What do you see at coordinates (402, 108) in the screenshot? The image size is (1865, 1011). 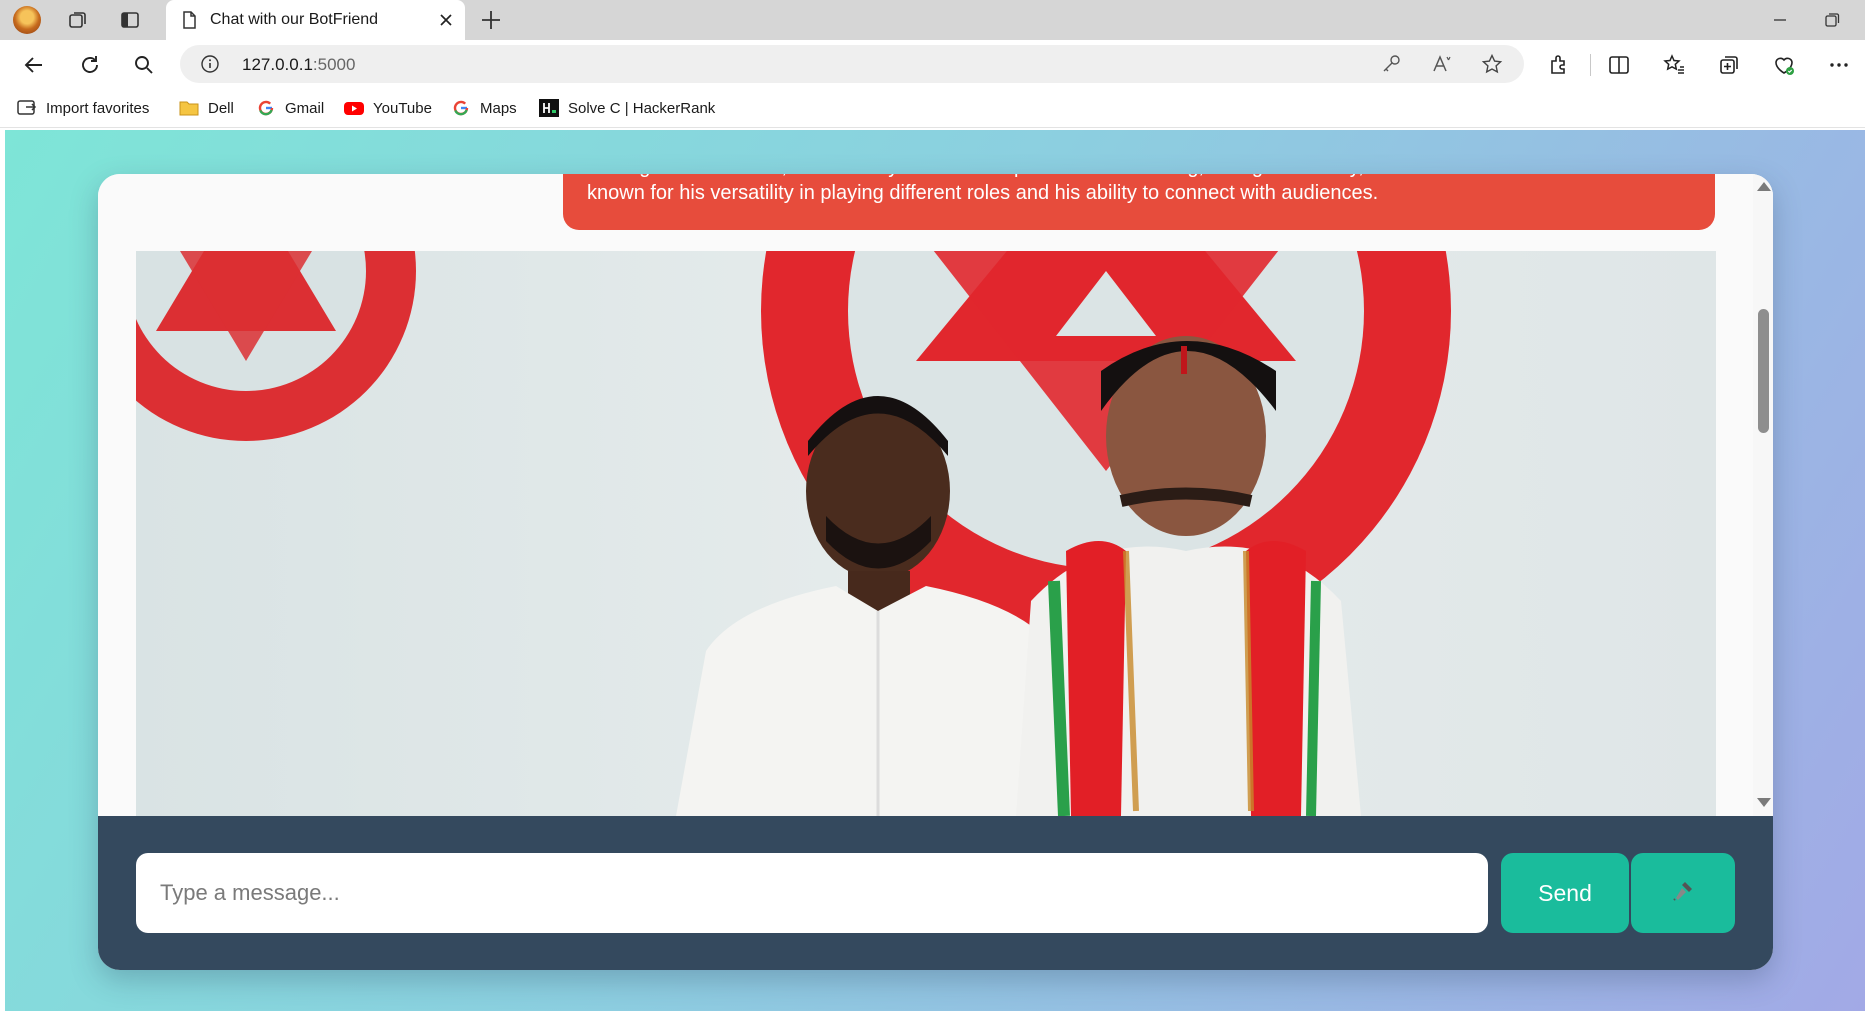 I see `favorite-label: YouTube` at bounding box center [402, 108].